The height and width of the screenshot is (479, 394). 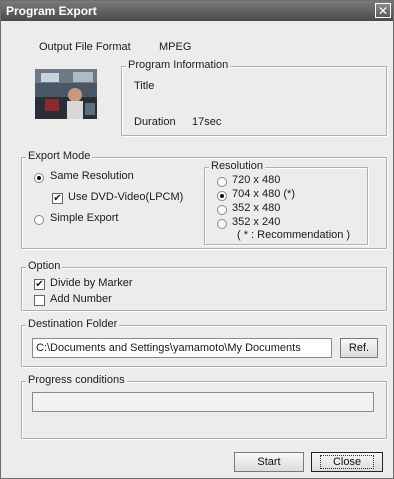 What do you see at coordinates (178, 65) in the screenshot?
I see `program-info-legend: Program Information` at bounding box center [178, 65].